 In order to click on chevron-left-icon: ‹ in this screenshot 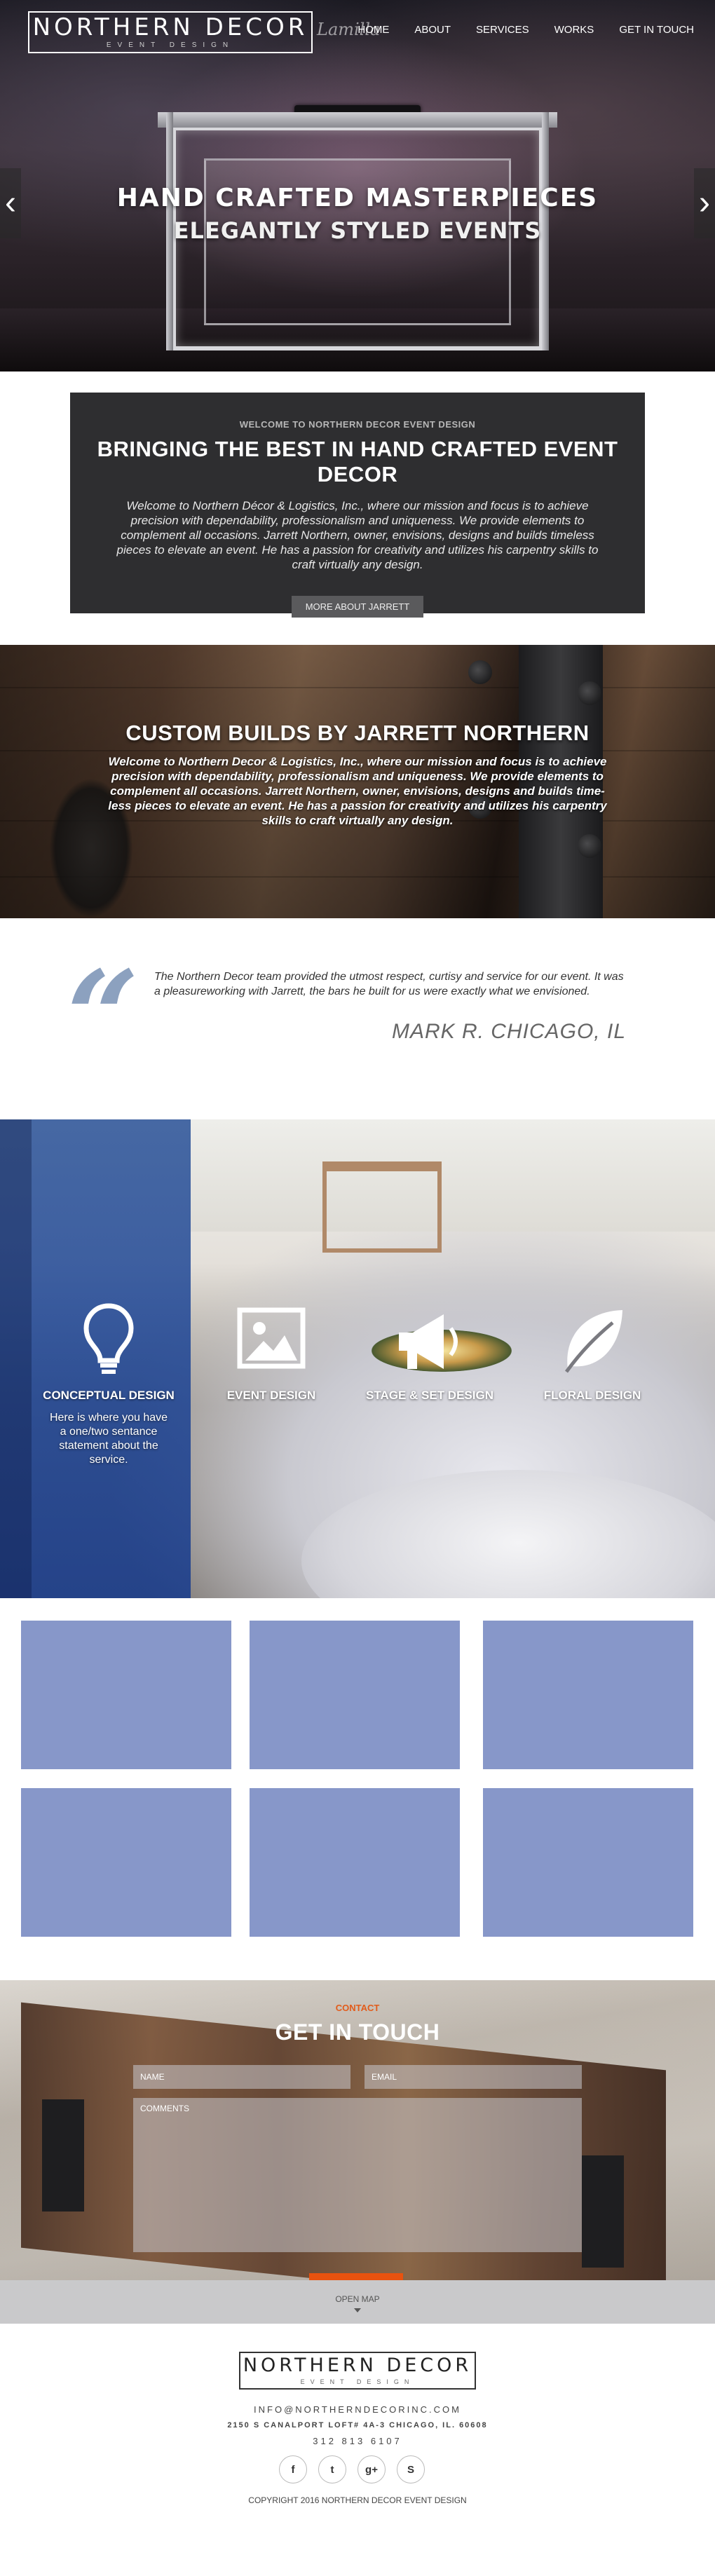, I will do `click(10, 203)`.